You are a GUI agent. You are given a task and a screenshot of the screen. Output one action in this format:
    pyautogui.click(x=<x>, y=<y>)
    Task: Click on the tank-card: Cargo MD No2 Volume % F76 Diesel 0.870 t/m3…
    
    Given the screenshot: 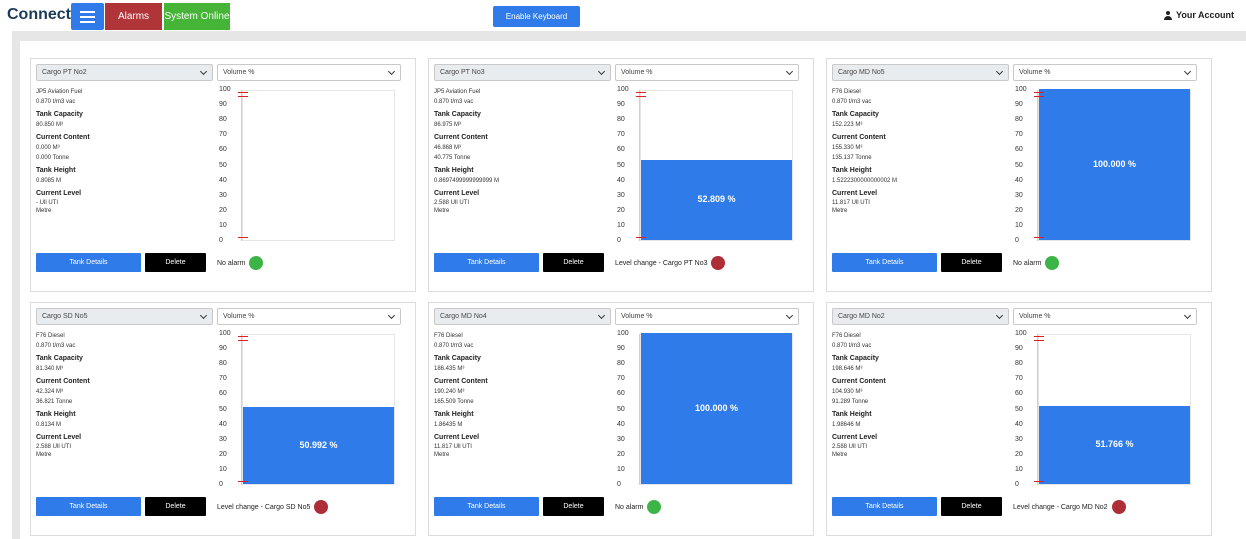 What is the action you would take?
    pyautogui.click(x=1019, y=419)
    